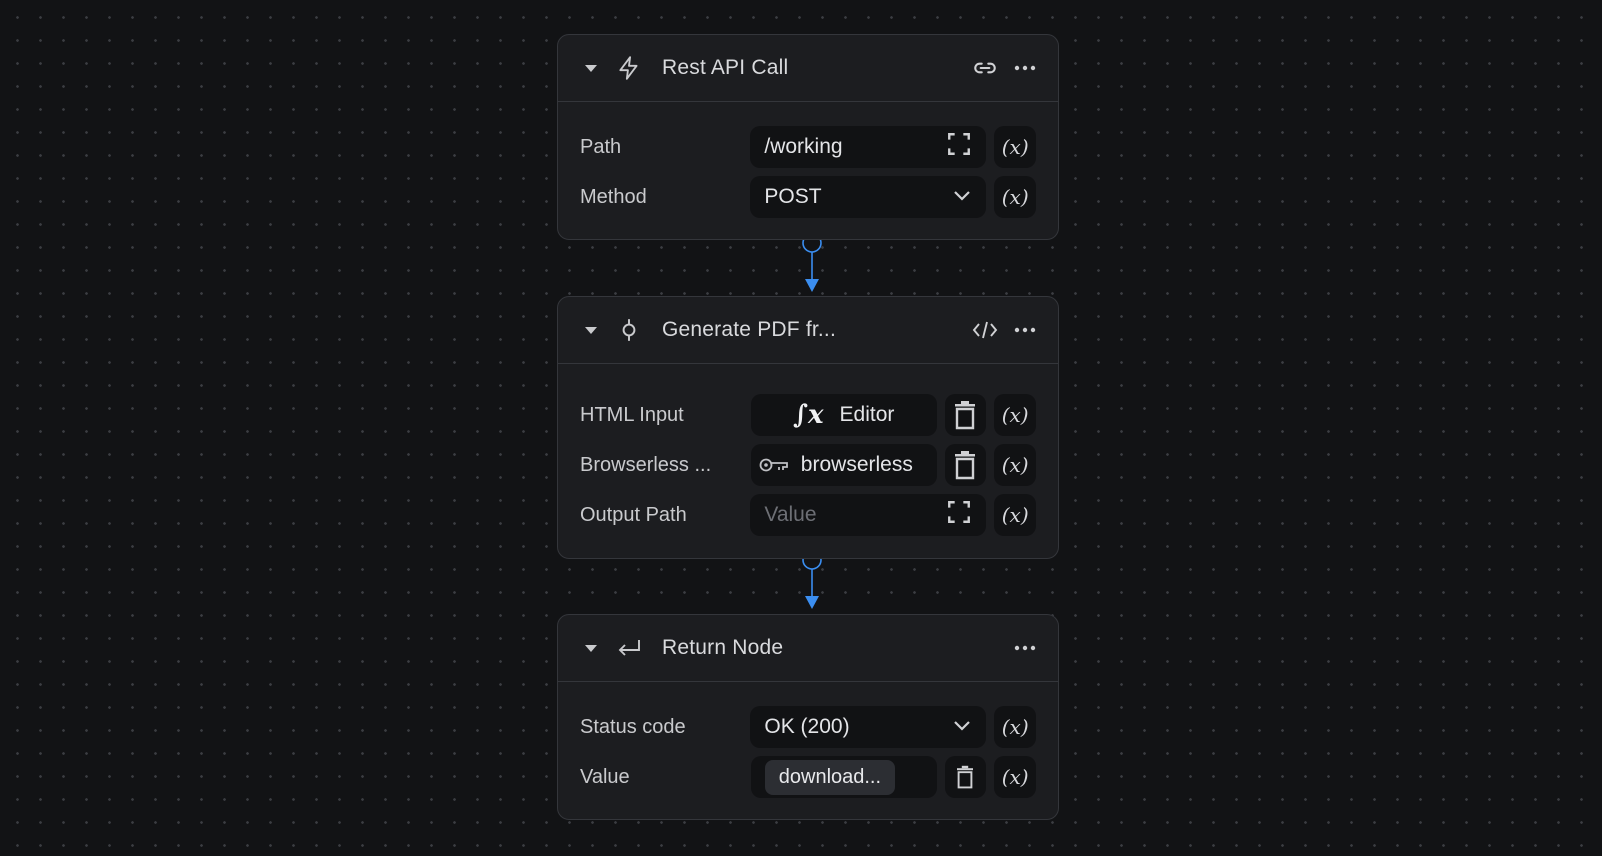 The image size is (1602, 856). Describe the element at coordinates (629, 648) in the screenshot. I see `return-arrow-icon` at that location.